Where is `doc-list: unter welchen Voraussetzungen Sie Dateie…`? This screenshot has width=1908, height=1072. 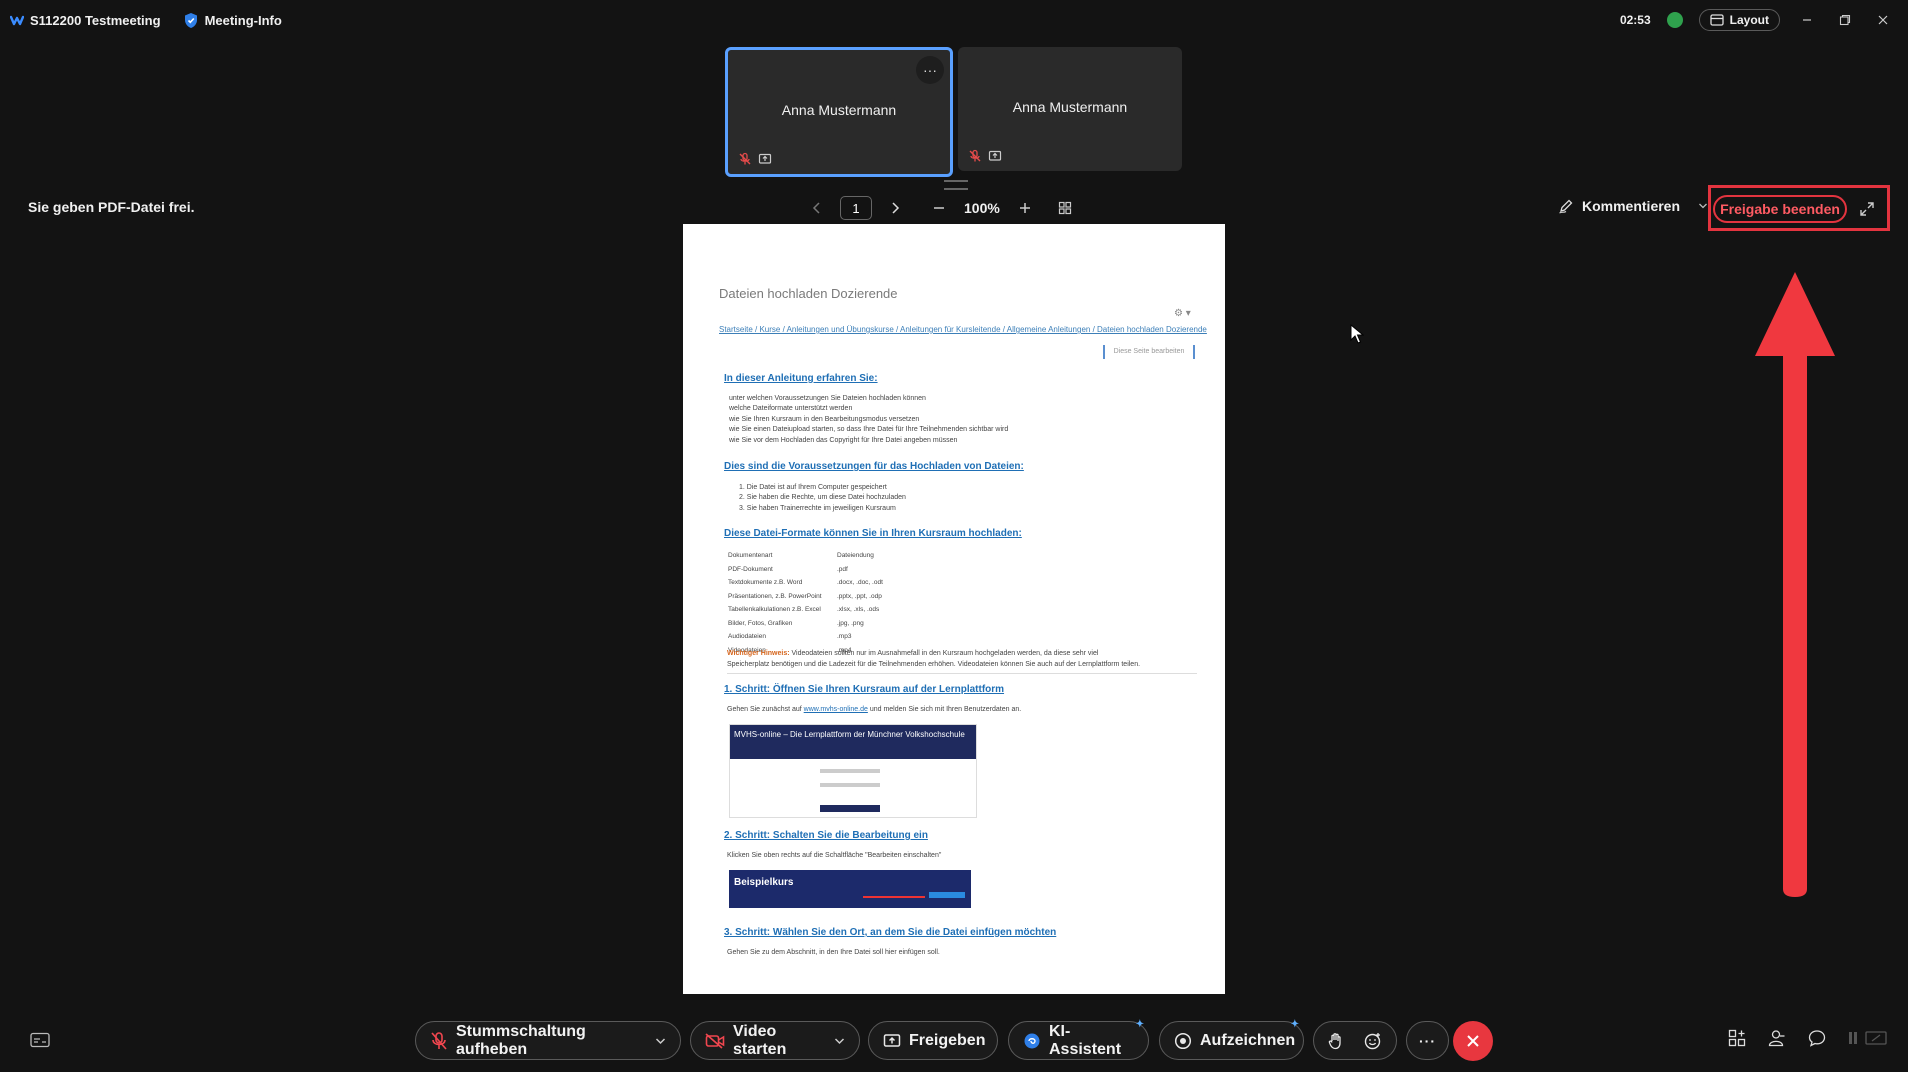 doc-list: unter welchen Voraussetzungen Sie Dateie… is located at coordinates (868, 420).